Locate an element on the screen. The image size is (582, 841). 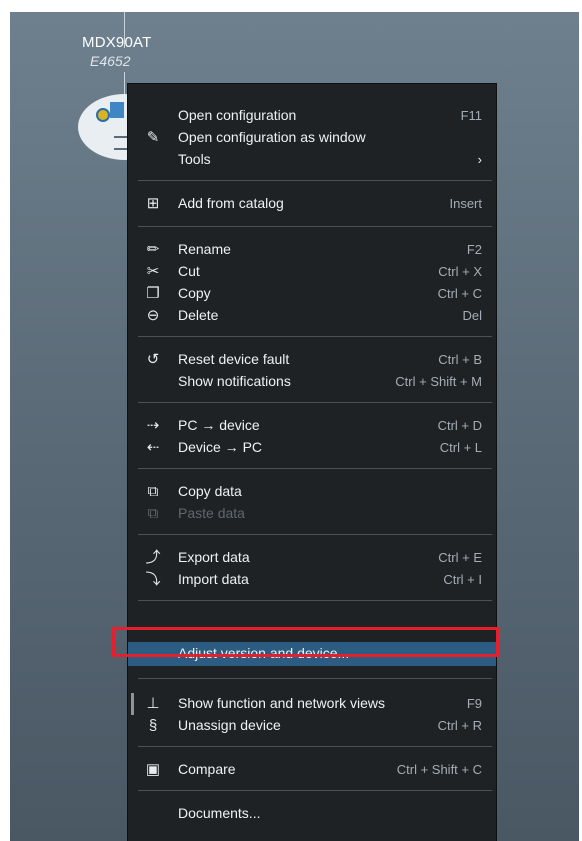
menu-item-delete: ⊖ Delete Del is located at coordinates (312, 316).